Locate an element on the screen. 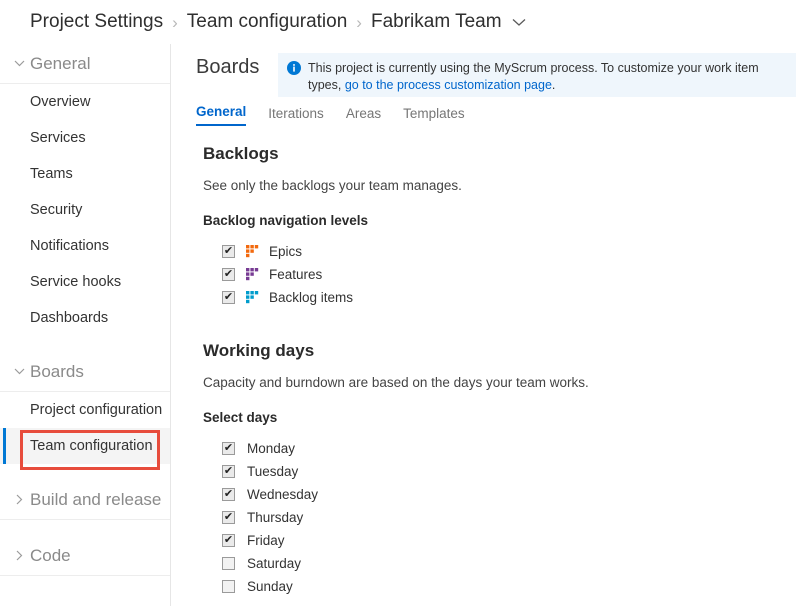  working-day-label: Friday is located at coordinates (266, 540).